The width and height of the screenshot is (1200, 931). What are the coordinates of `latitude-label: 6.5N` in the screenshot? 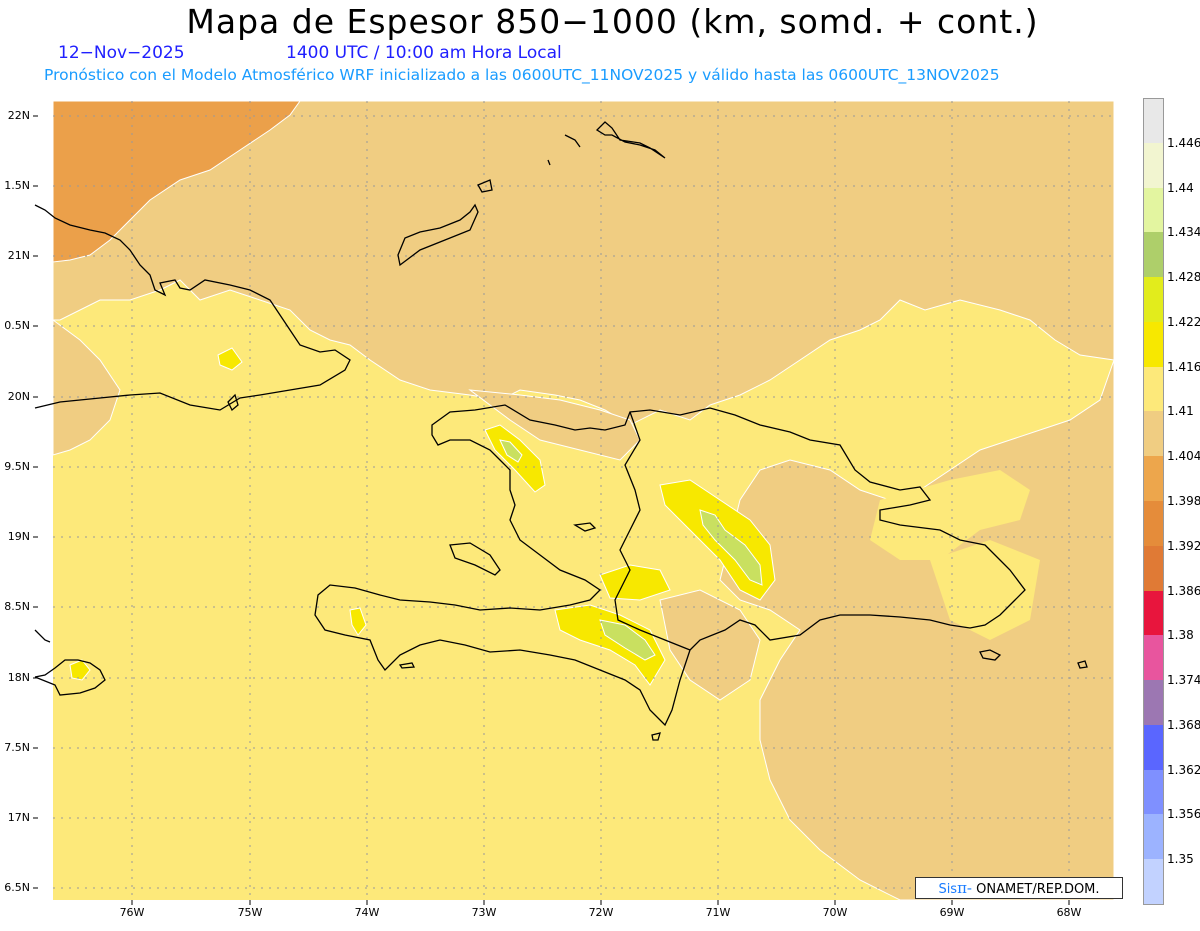 It's located at (17, 887).